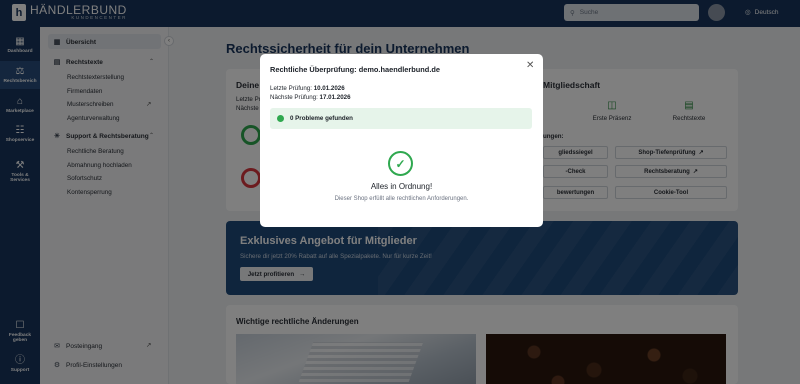  Describe the element at coordinates (530, 66) in the screenshot. I see `close-icon: ✕` at that location.